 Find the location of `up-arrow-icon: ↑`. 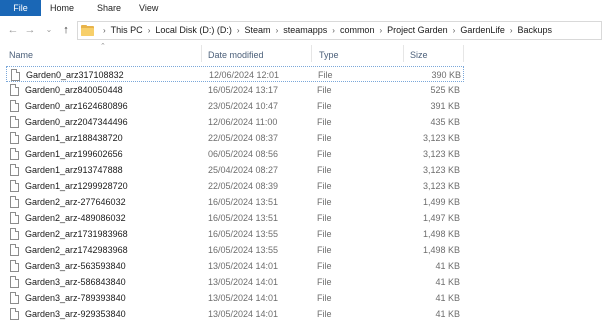

up-arrow-icon: ↑ is located at coordinates (66, 30).